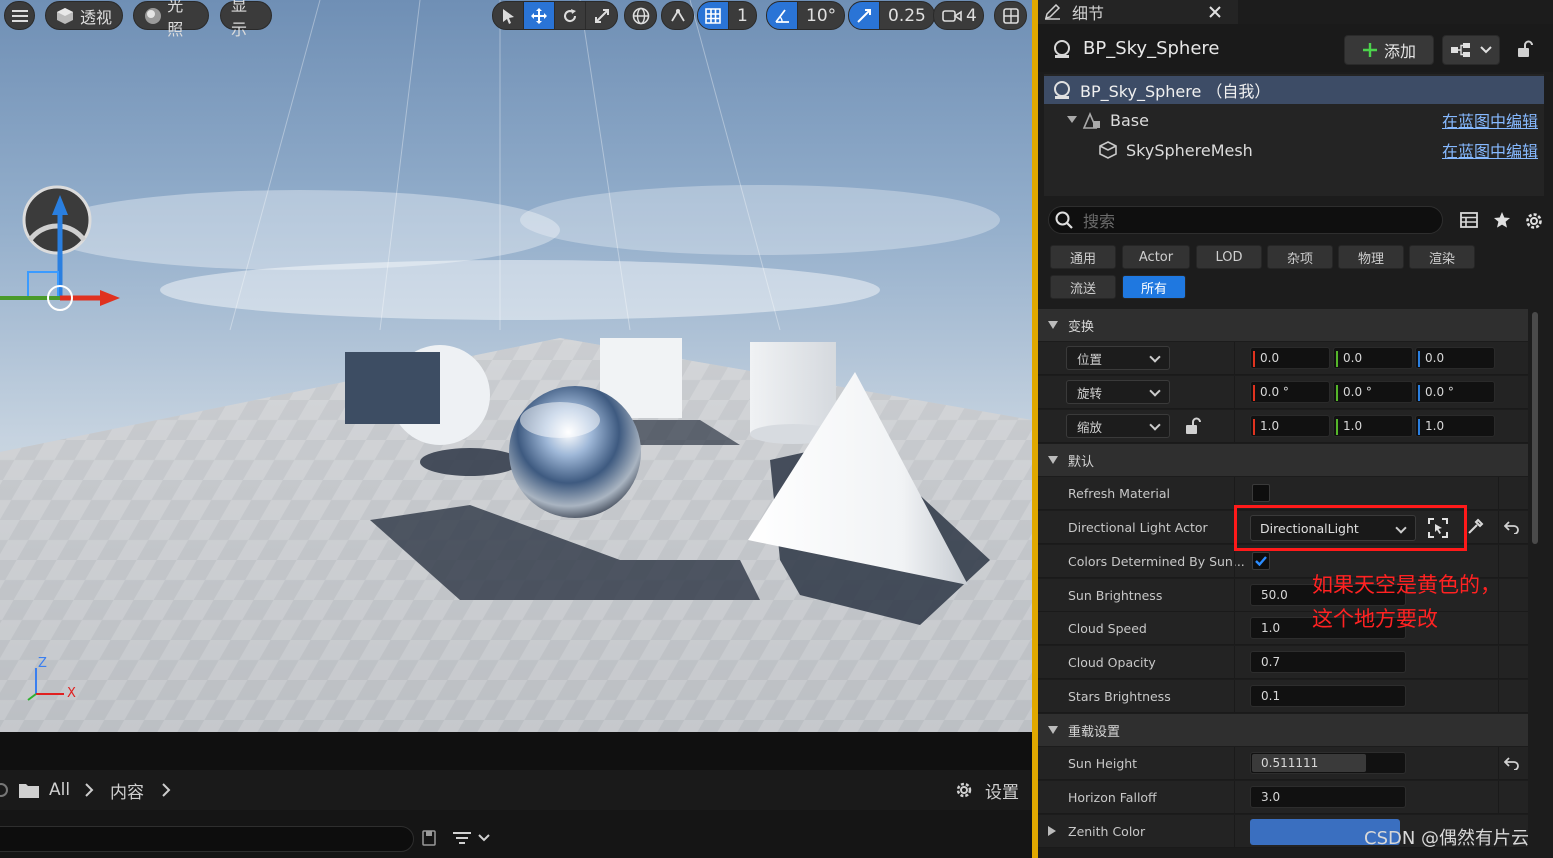 The image size is (1553, 858). What do you see at coordinates (782, 15) in the screenshot?
I see `rotation-snap-toggle` at bounding box center [782, 15].